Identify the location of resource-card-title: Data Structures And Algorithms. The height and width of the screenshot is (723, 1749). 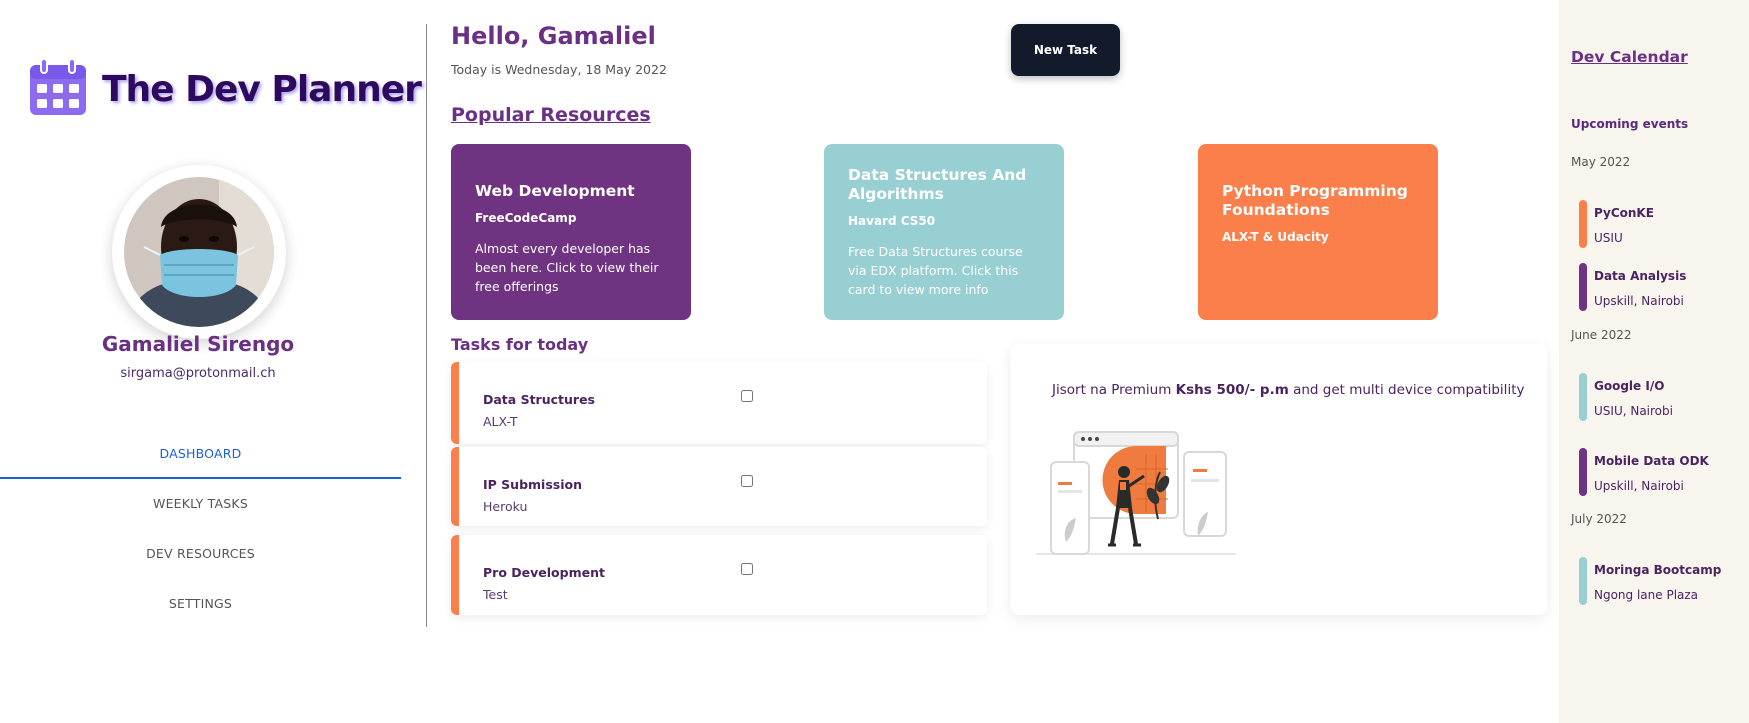
(937, 184).